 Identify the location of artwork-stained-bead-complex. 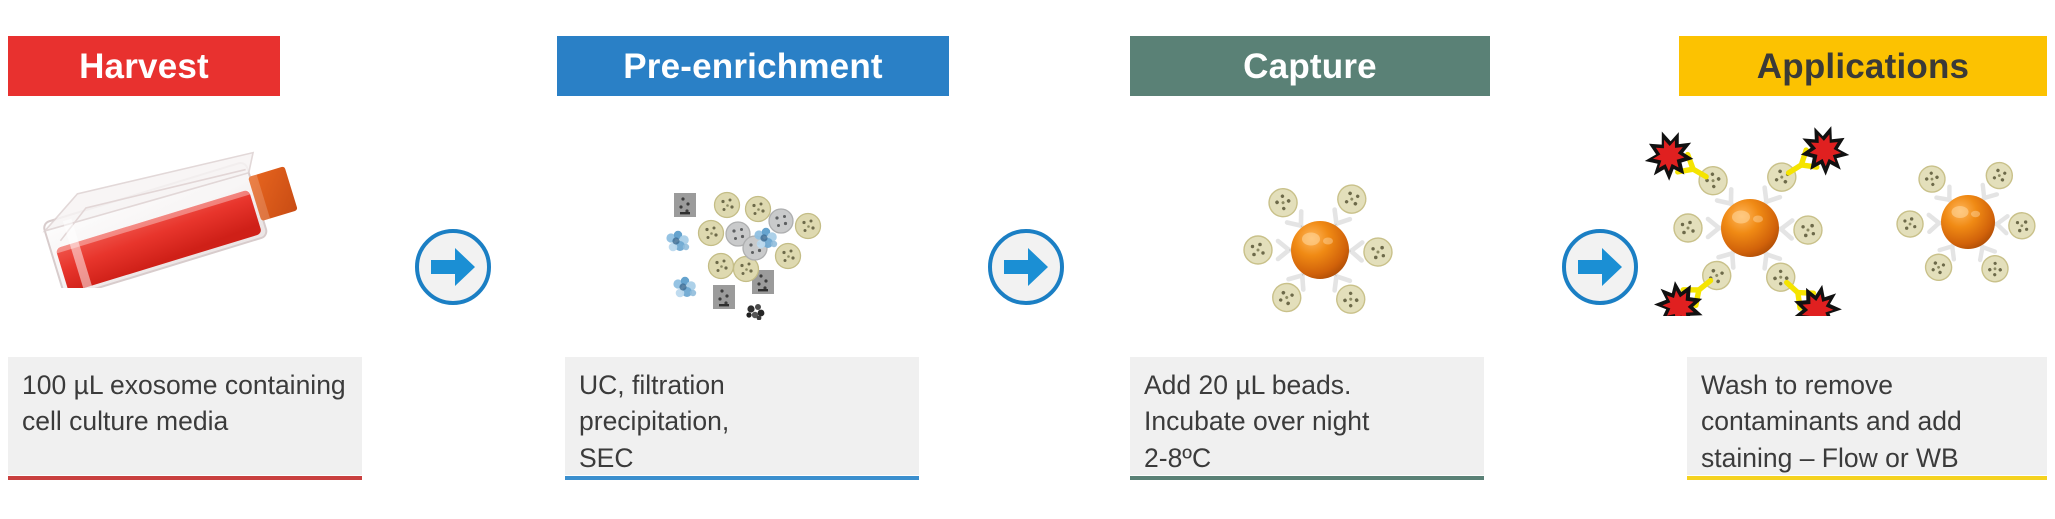
(1750, 218).